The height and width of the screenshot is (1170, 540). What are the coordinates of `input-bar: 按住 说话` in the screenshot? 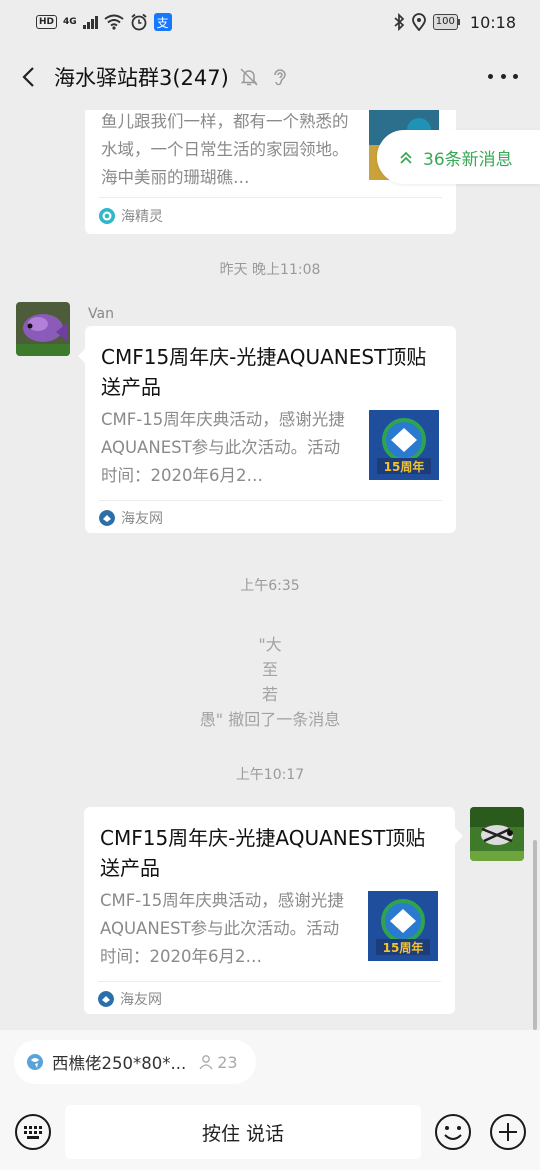 It's located at (270, 1131).